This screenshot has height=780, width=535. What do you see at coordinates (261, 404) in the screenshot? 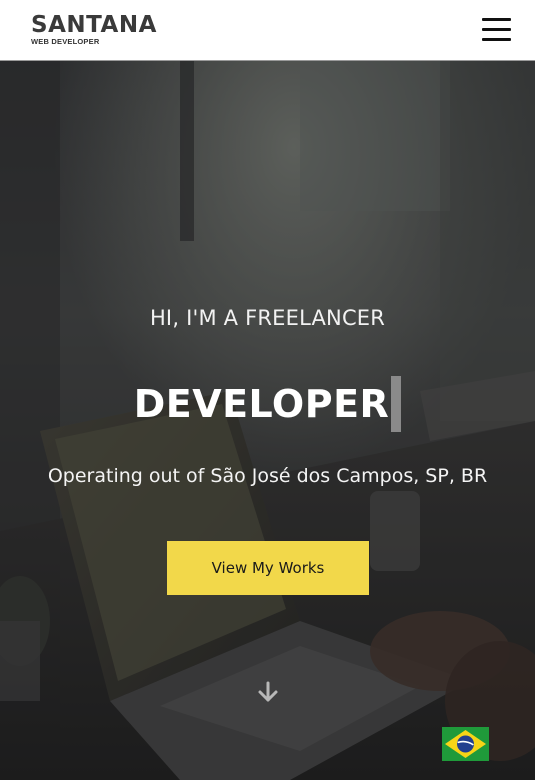
I see `hero-role: DEVELOPER` at bounding box center [261, 404].